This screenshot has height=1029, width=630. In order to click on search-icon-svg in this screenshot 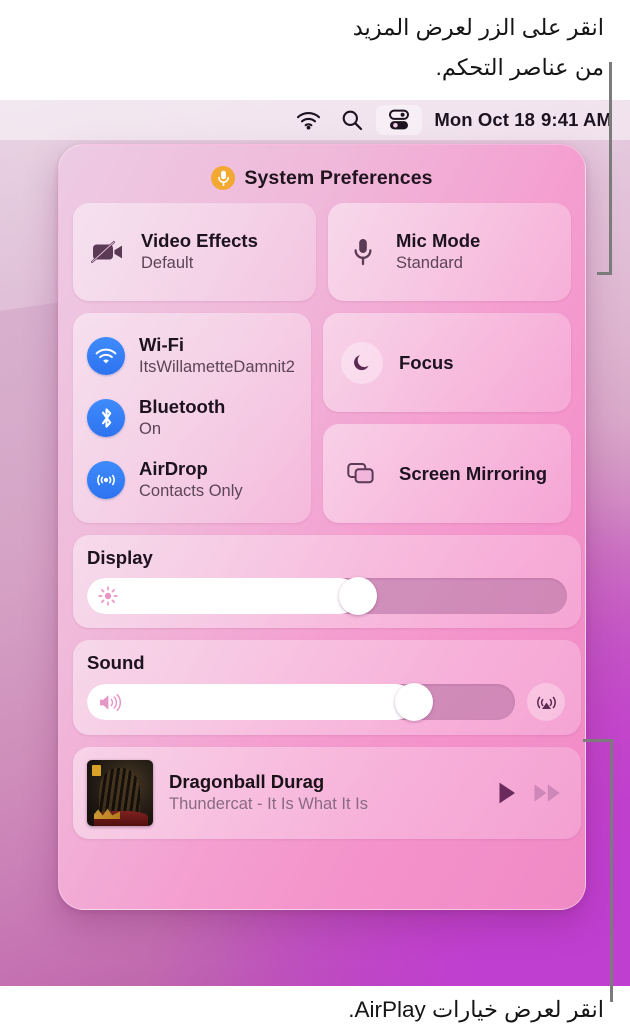, I will do `click(352, 120)`.